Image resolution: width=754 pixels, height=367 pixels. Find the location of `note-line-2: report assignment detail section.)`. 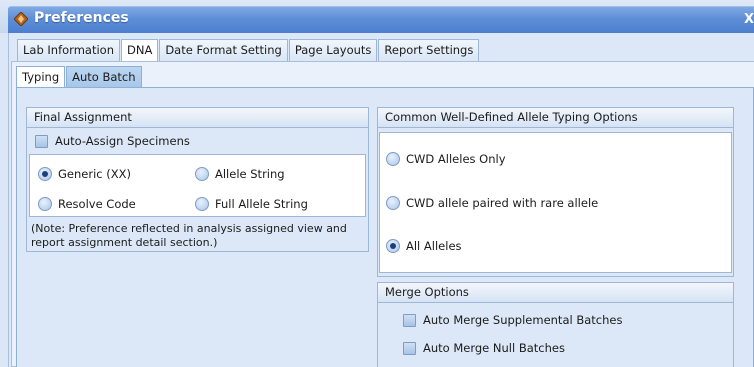

note-line-2: report assignment detail section.) is located at coordinates (124, 242).